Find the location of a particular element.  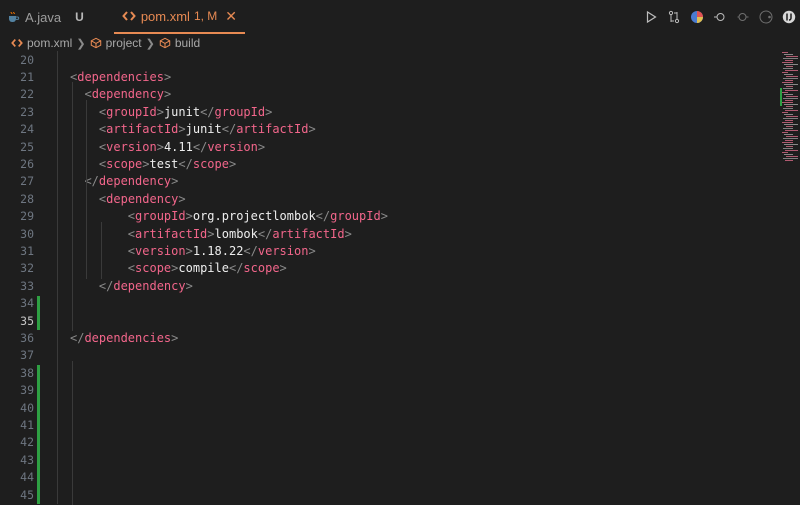

editor-toolbar is located at coordinates (720, 17).